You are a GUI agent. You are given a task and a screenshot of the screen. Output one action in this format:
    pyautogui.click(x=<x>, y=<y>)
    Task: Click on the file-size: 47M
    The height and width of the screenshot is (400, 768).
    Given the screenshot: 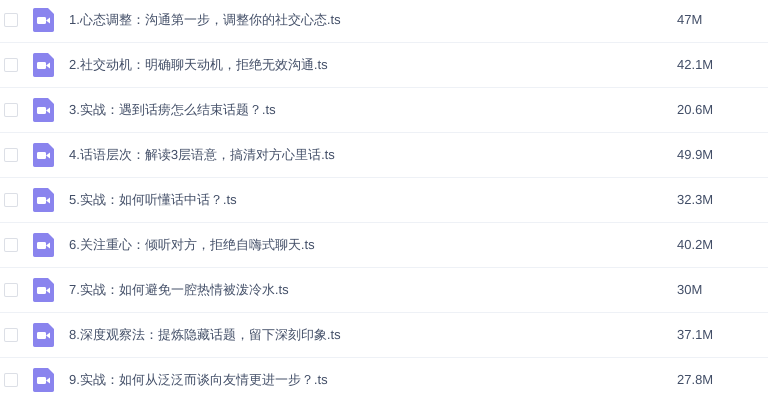 What is the action you would take?
    pyautogui.click(x=689, y=20)
    